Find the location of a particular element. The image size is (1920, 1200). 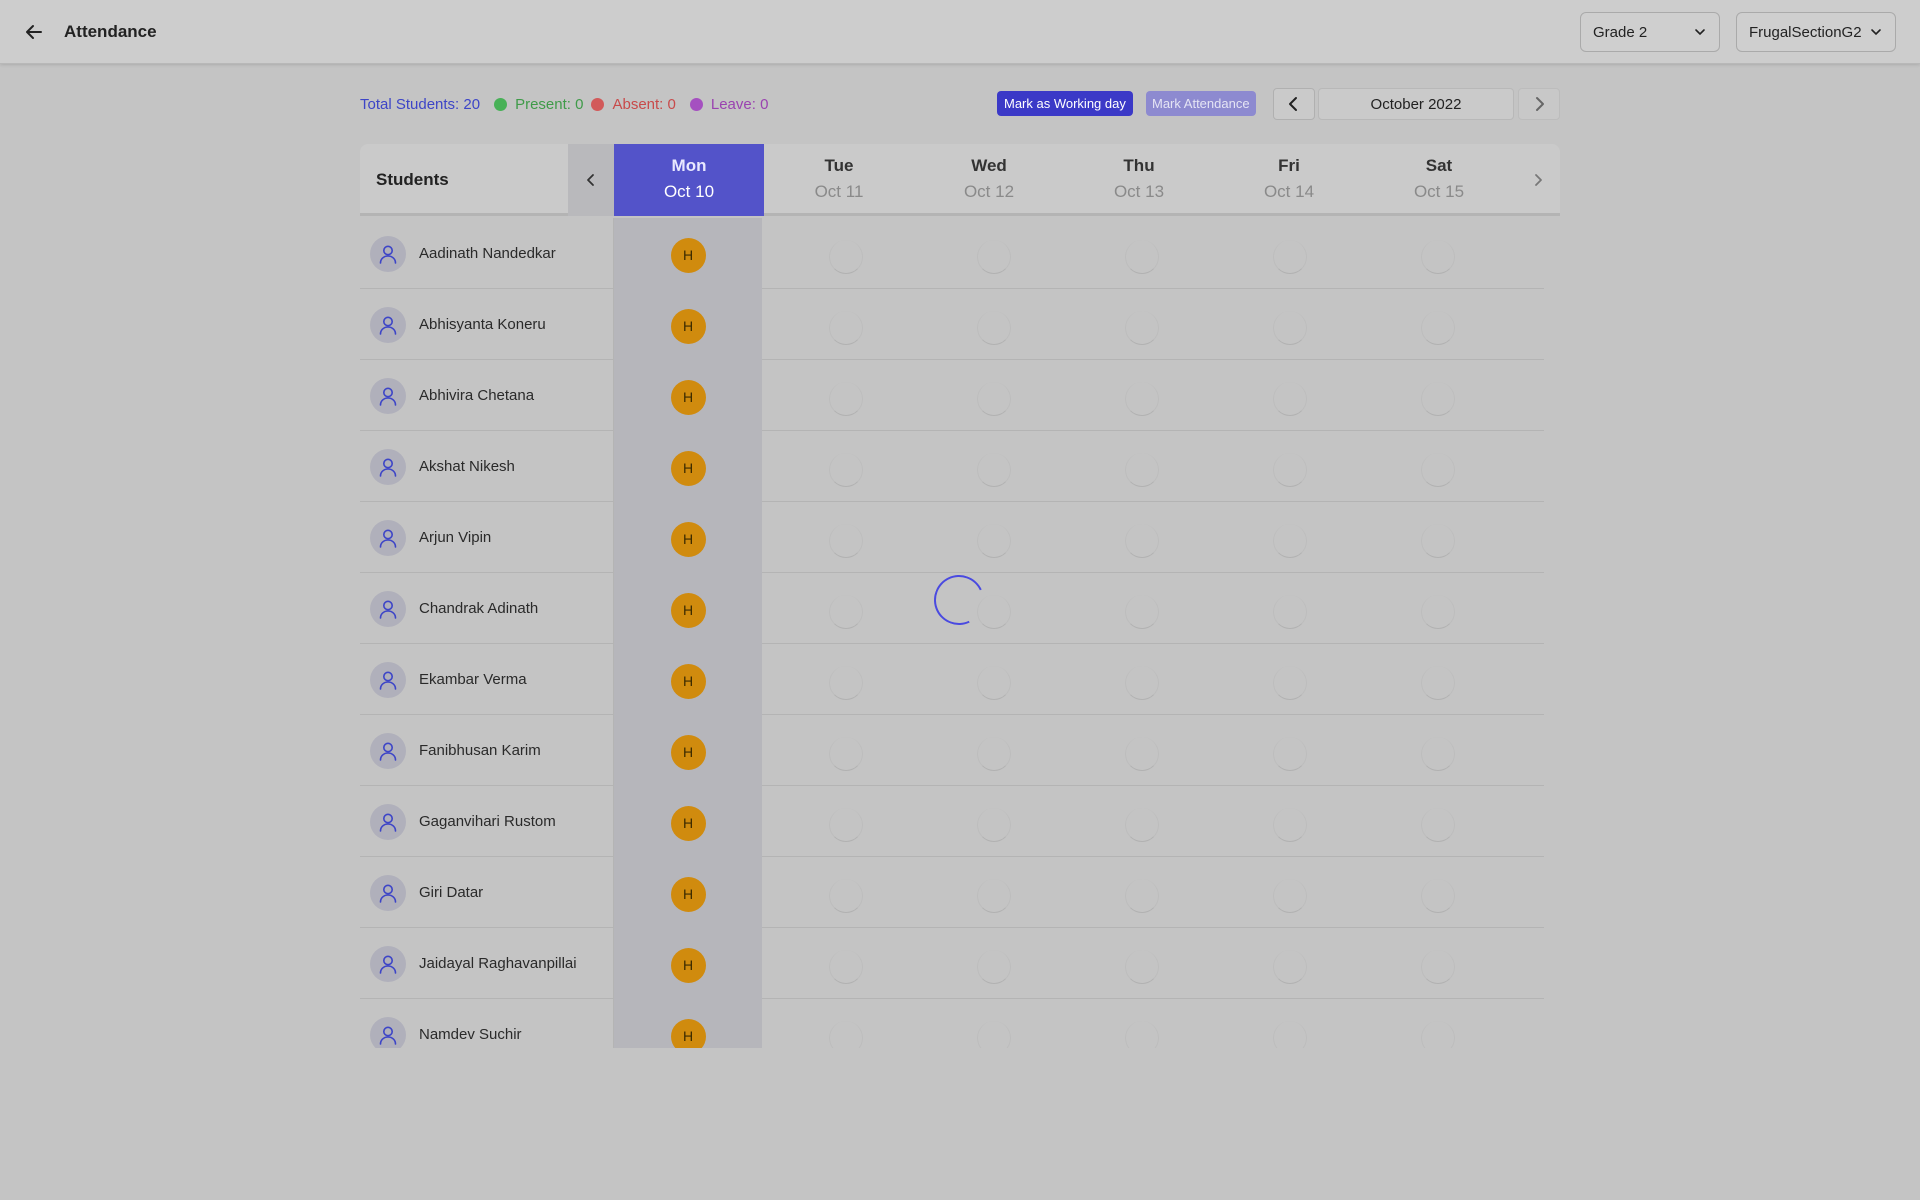

section-select: FrugalSectionG2 is located at coordinates (1816, 32).